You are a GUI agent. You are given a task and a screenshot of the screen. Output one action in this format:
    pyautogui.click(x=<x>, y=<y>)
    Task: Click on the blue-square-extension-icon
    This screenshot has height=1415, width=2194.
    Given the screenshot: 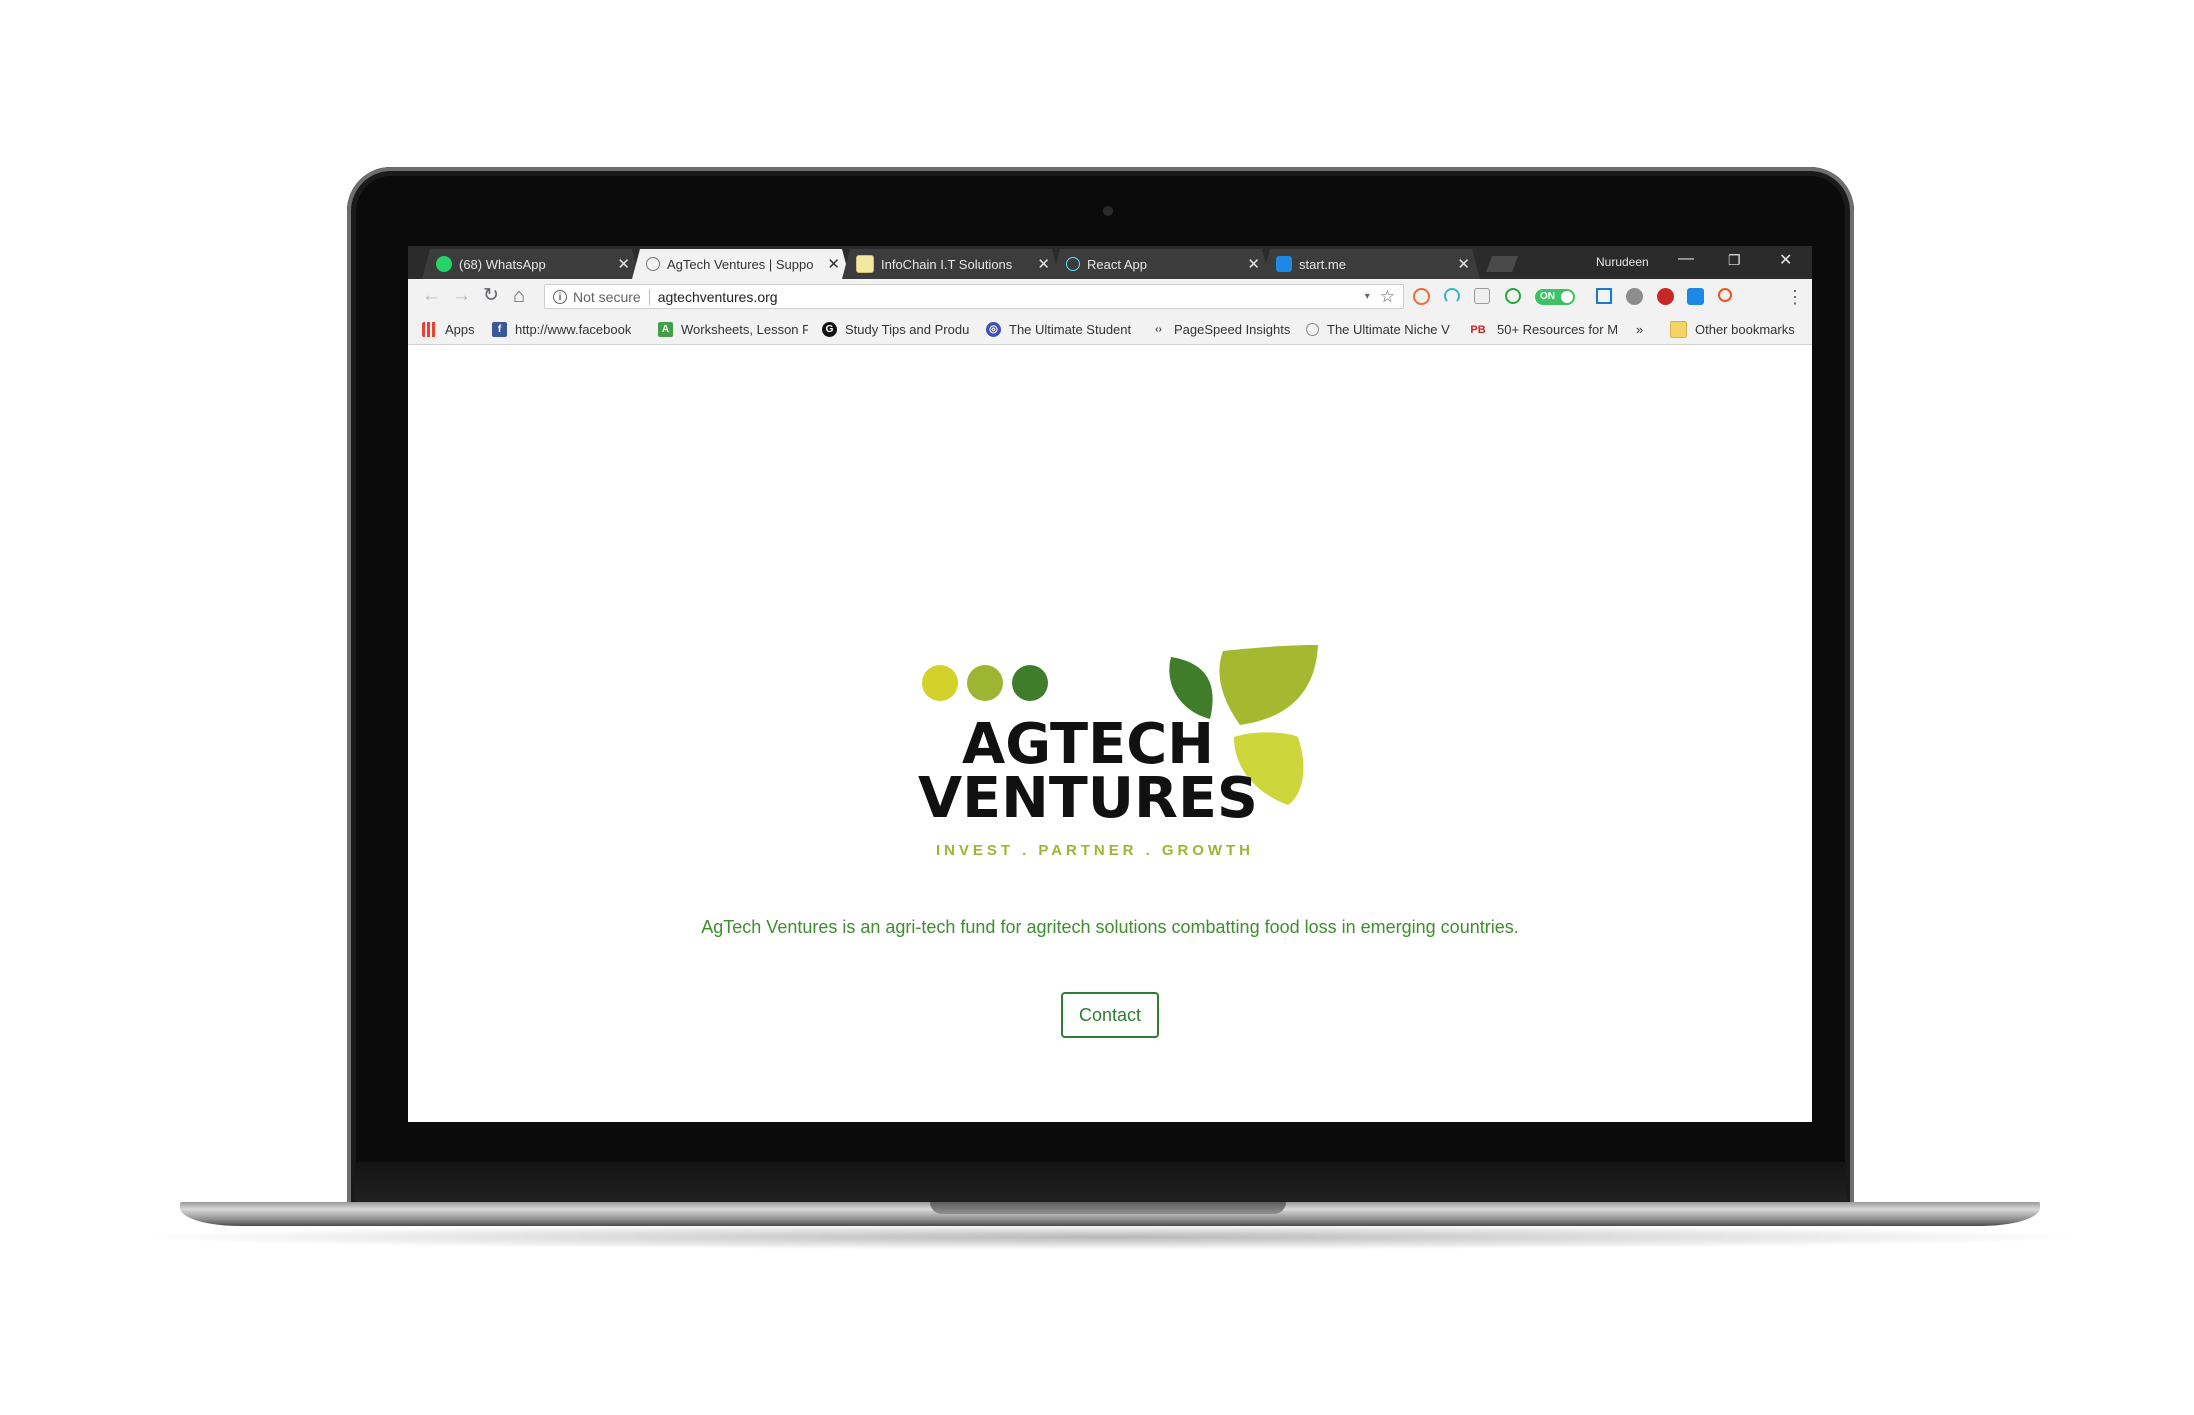 What is the action you would take?
    pyautogui.click(x=1604, y=296)
    